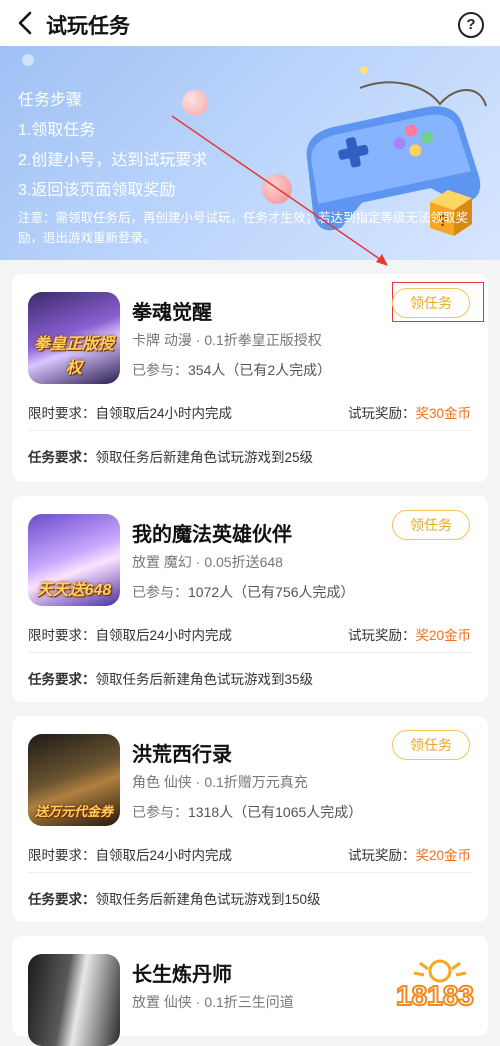 The width and height of the screenshot is (500, 1046). Describe the element at coordinates (174, 899) in the screenshot. I see `task-requirement: 任务要求：领取任务后新建角色试玩游戏到150级` at that location.